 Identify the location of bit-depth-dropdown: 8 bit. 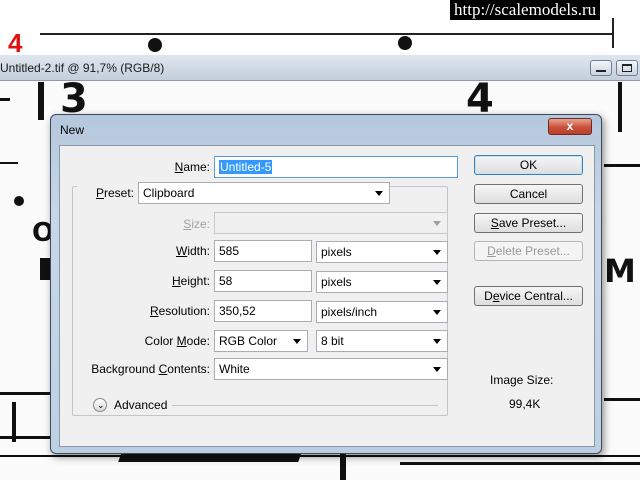
(382, 341).